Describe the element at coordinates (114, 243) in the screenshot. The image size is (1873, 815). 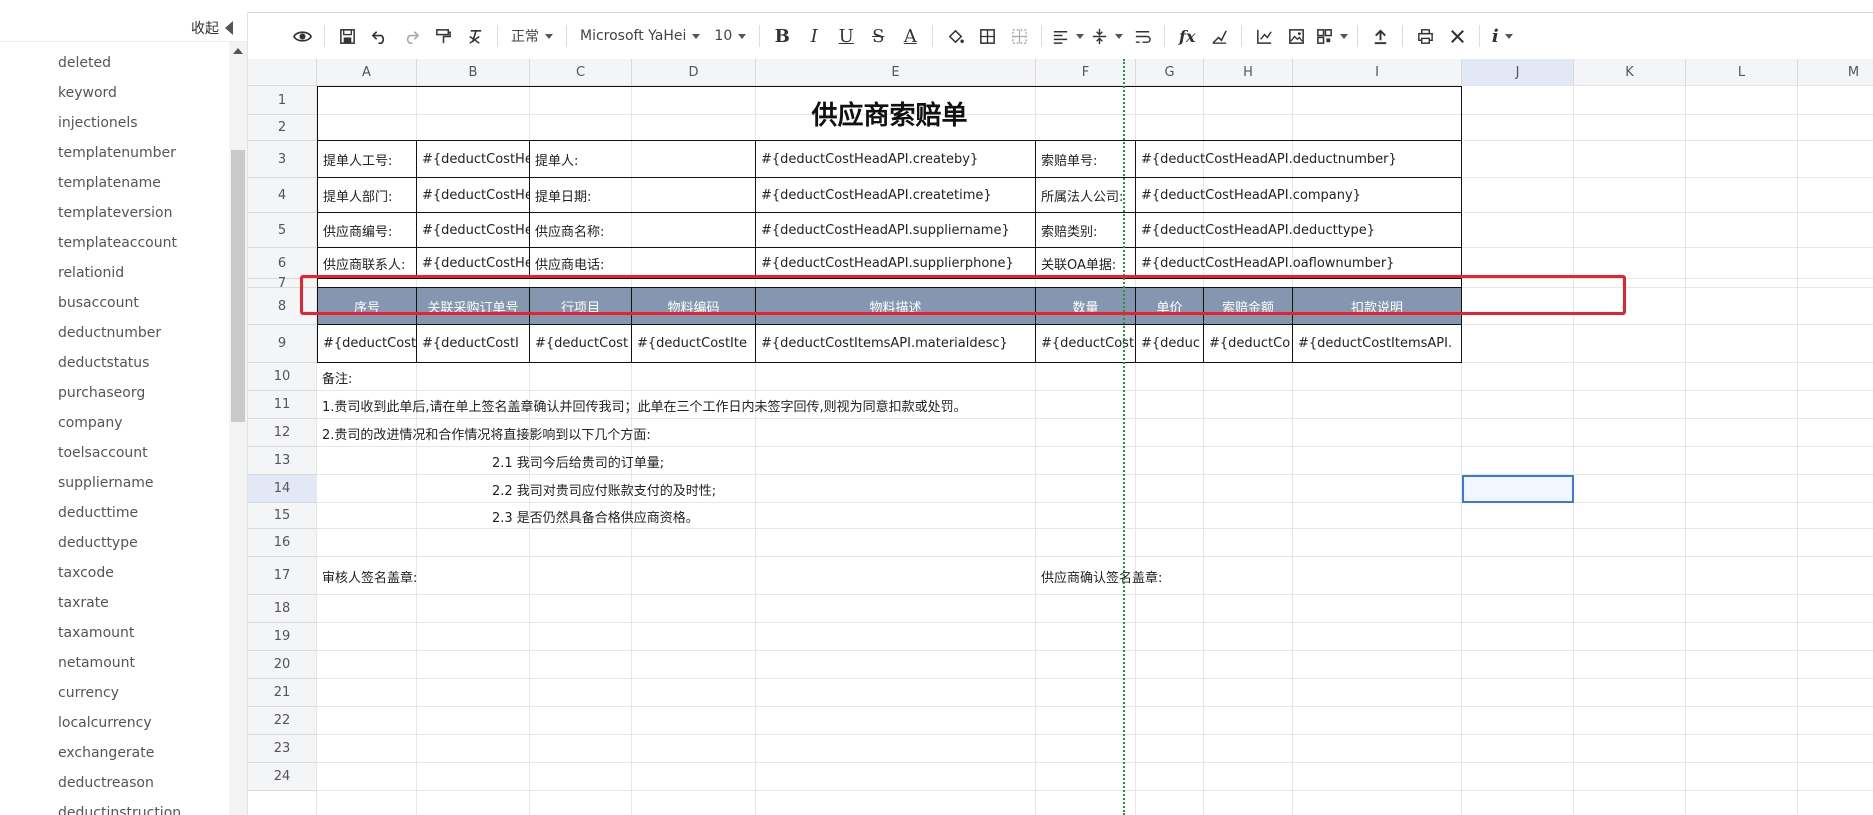
I see `field-item: templateaccount` at that location.